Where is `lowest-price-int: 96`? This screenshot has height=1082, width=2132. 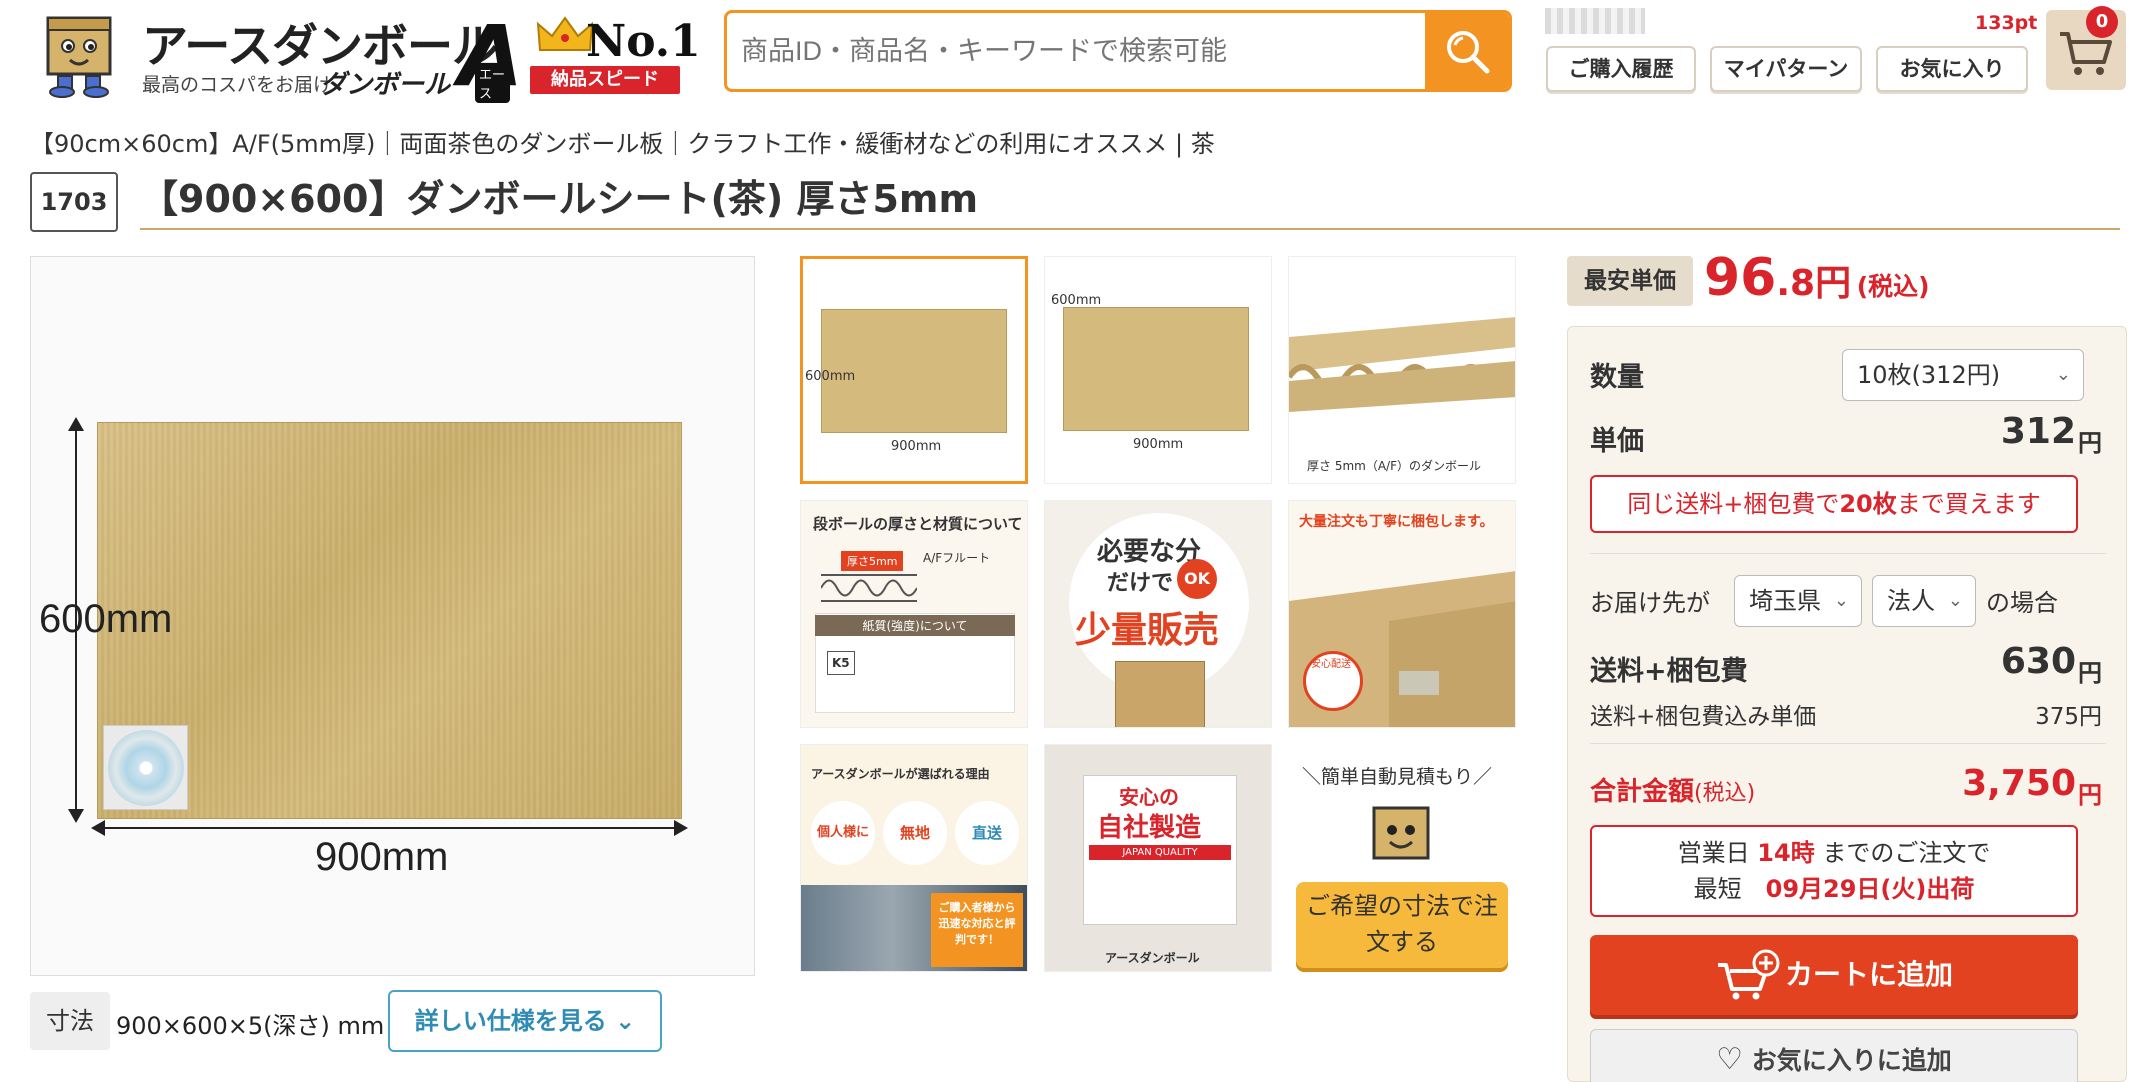 lowest-price-int: 96 is located at coordinates (1740, 278).